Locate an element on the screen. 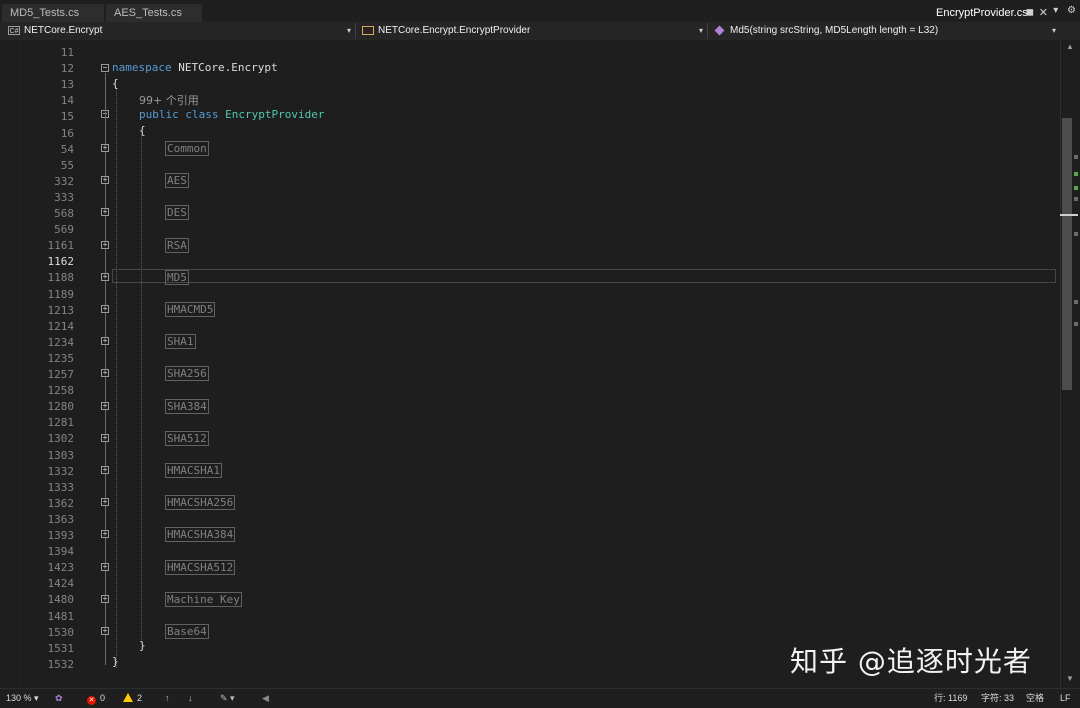 This screenshot has height=708, width=1080. scroll-up-icon: ▲ is located at coordinates (1070, 46).